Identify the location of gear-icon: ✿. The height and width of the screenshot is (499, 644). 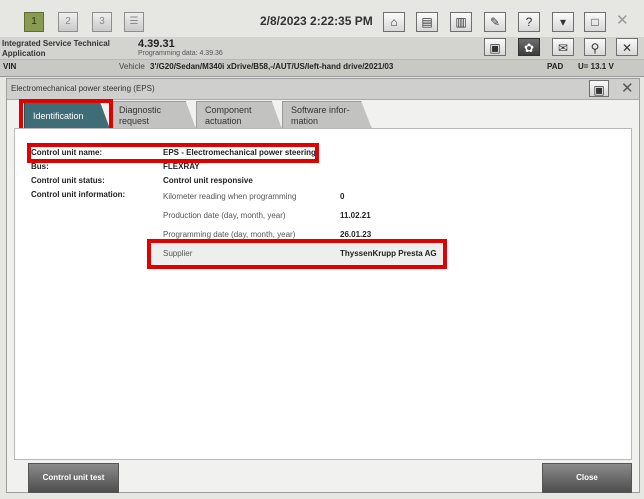
(529, 48).